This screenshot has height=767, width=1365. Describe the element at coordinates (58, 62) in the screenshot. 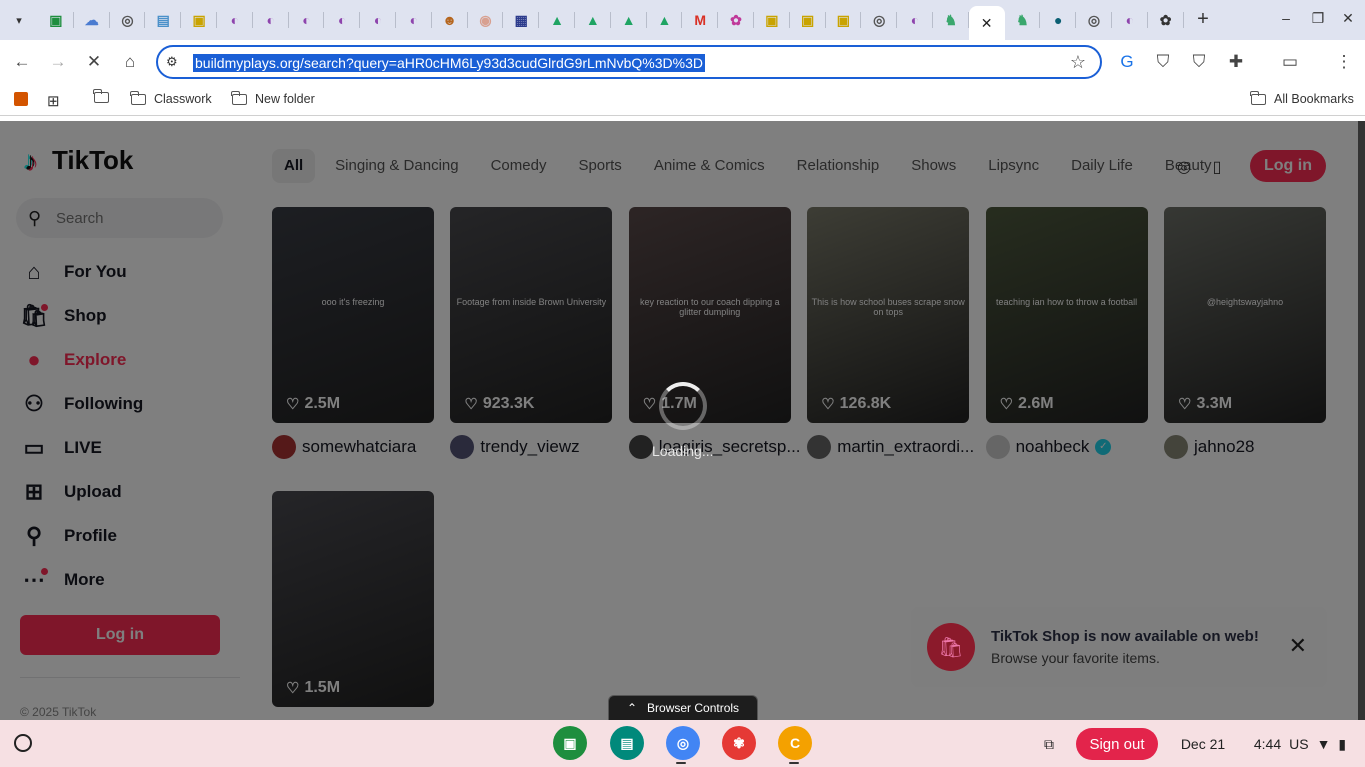

I see `forward-icon: →` at that location.